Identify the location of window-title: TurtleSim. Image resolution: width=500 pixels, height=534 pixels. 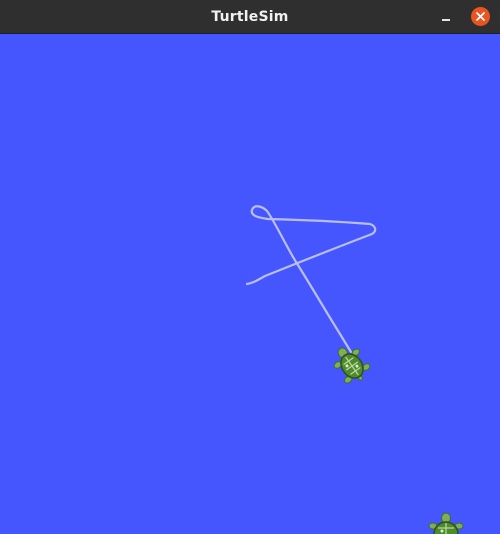
(250, 17).